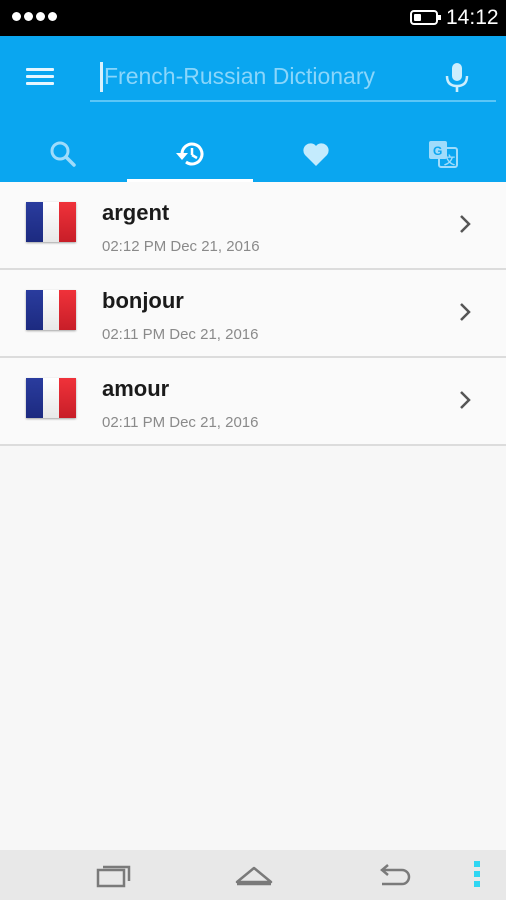 Image resolution: width=506 pixels, height=900 pixels. What do you see at coordinates (136, 212) in the screenshot?
I see `history-word: argent` at bounding box center [136, 212].